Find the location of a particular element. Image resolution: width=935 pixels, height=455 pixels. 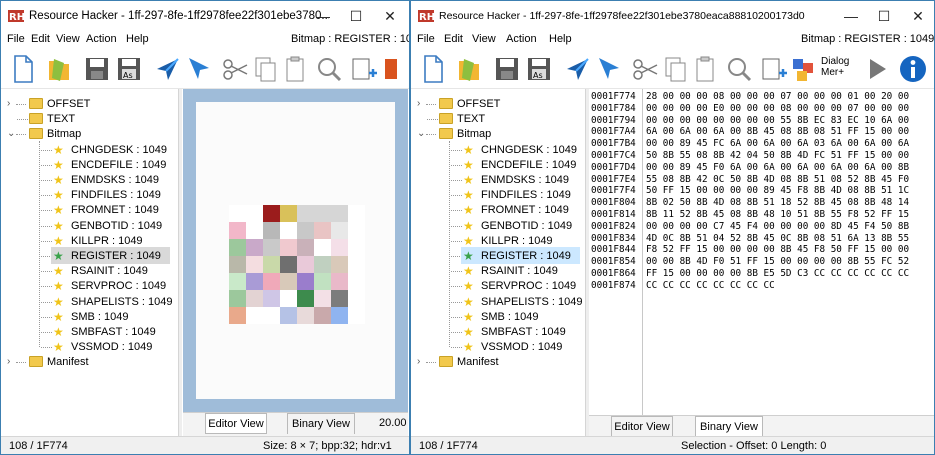

hex-divider is located at coordinates (642, 252).